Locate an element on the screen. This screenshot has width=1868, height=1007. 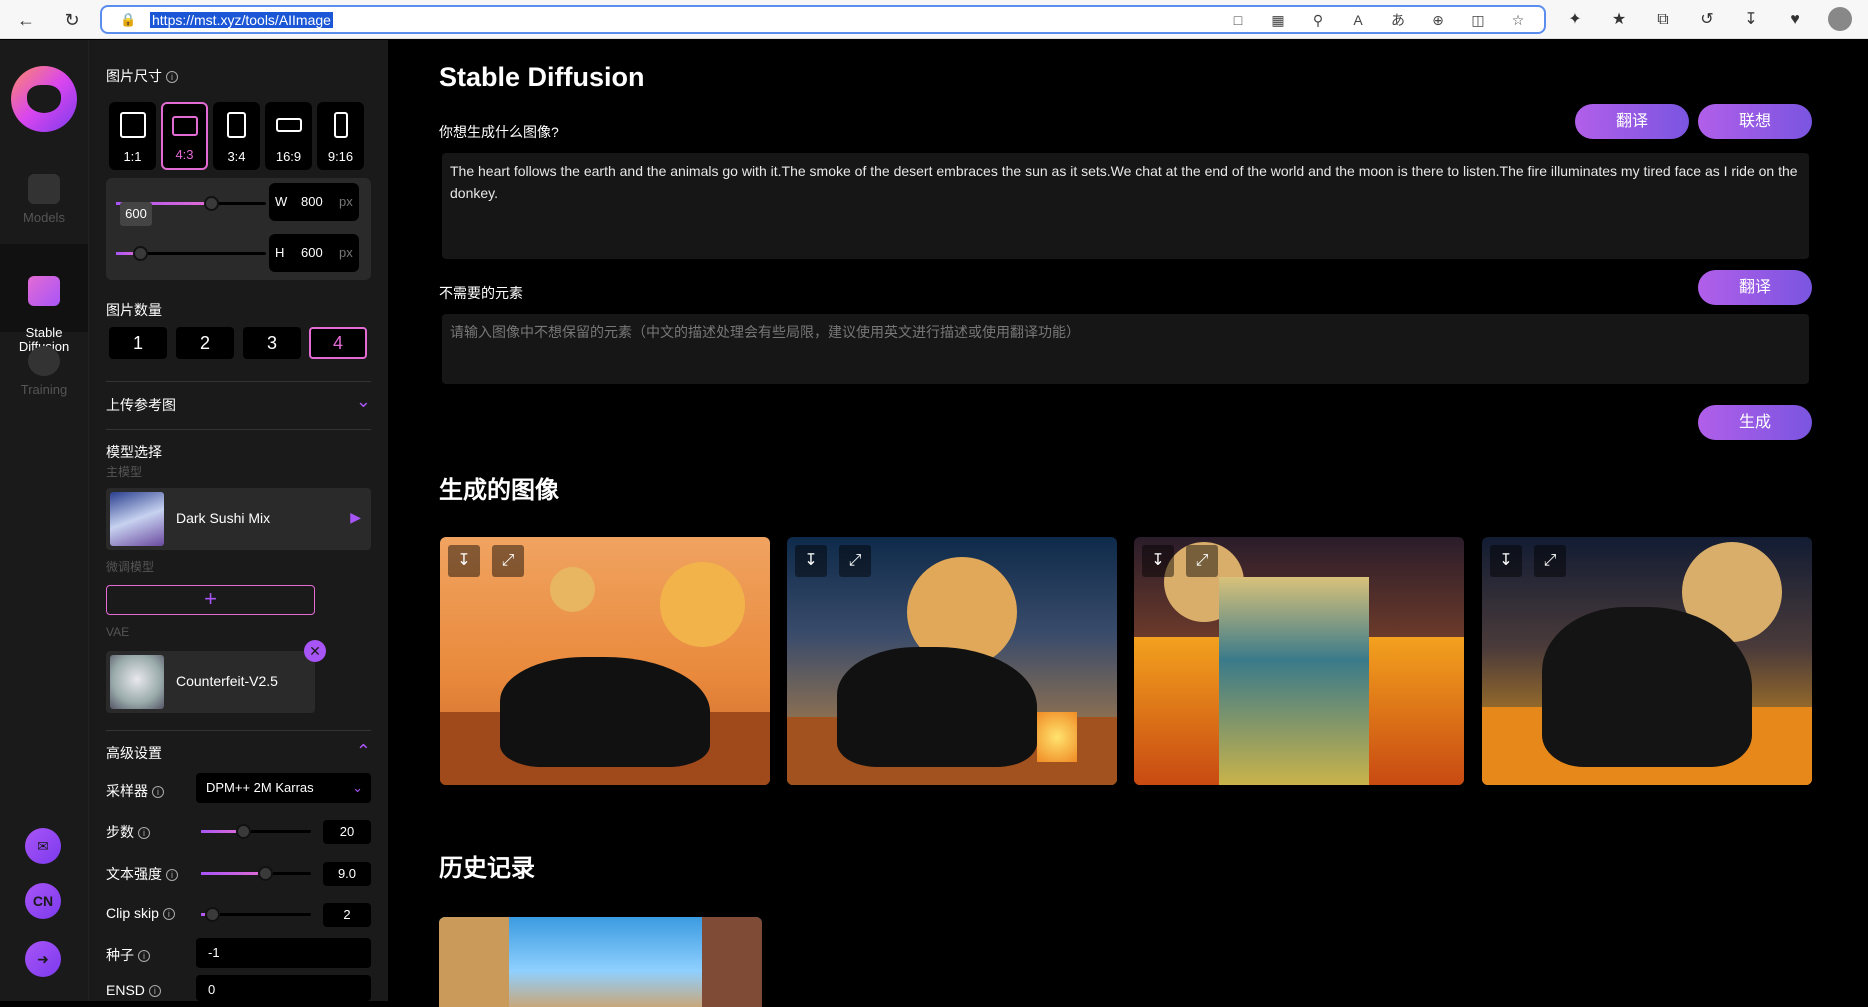
size-label: 图片尺寸 i is located at coordinates (142, 76).